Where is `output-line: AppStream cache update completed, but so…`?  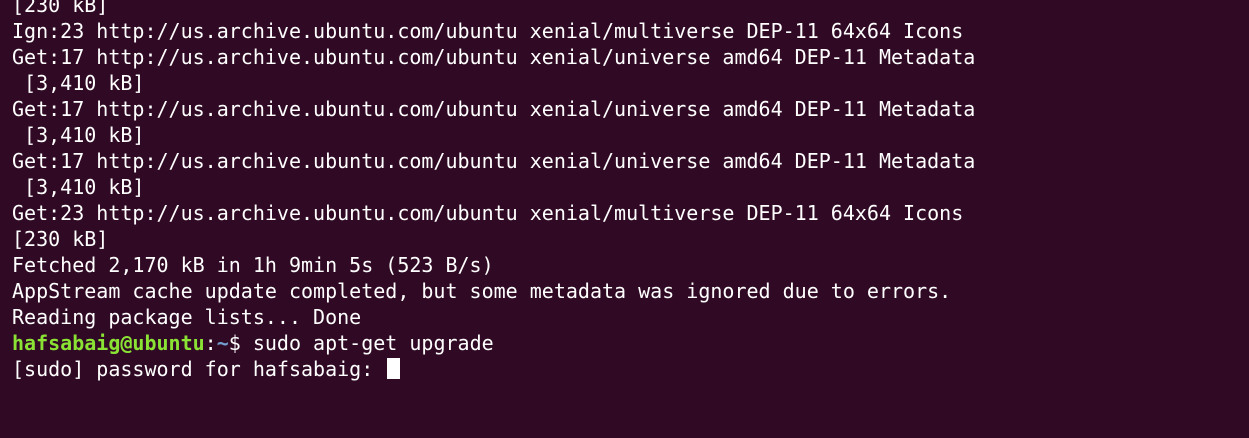 output-line: AppStream cache update completed, but so… is located at coordinates (482, 291).